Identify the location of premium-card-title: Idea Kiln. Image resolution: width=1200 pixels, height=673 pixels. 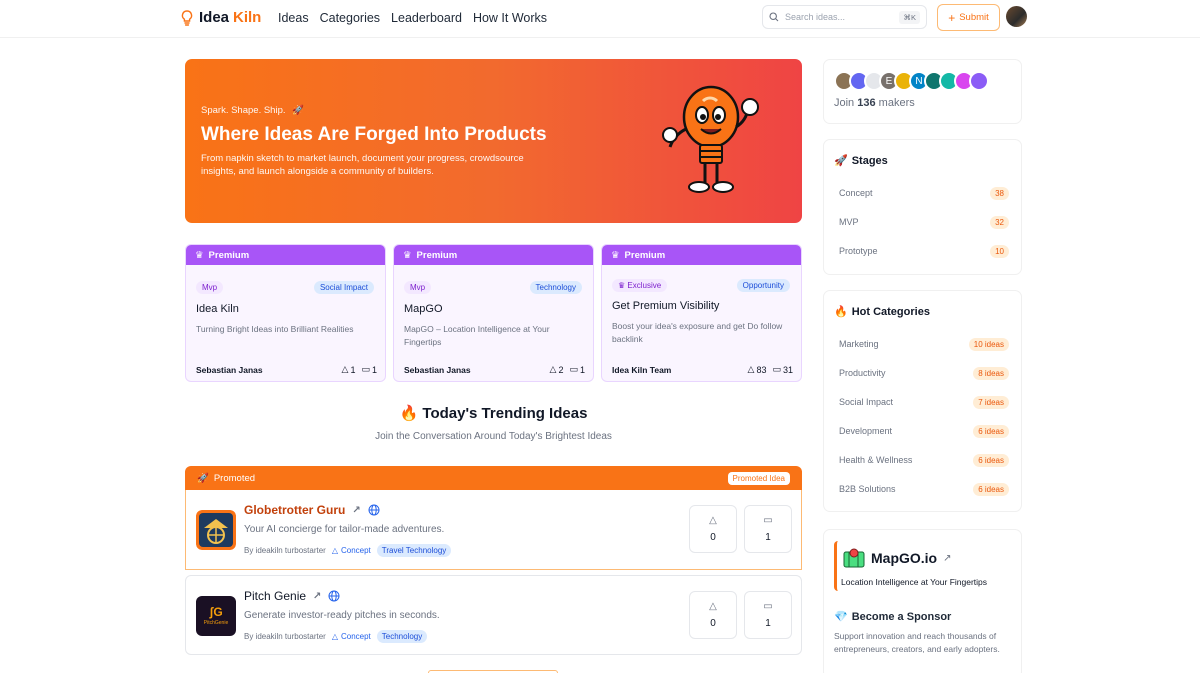
(217, 309).